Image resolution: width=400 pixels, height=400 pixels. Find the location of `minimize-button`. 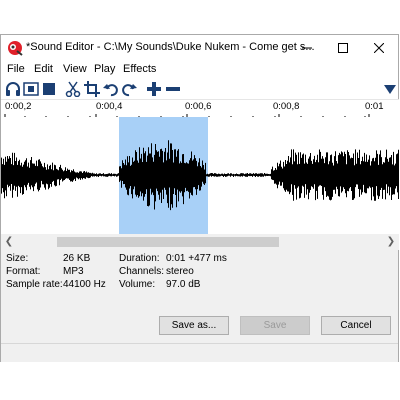

minimize-button is located at coordinates (307, 48).